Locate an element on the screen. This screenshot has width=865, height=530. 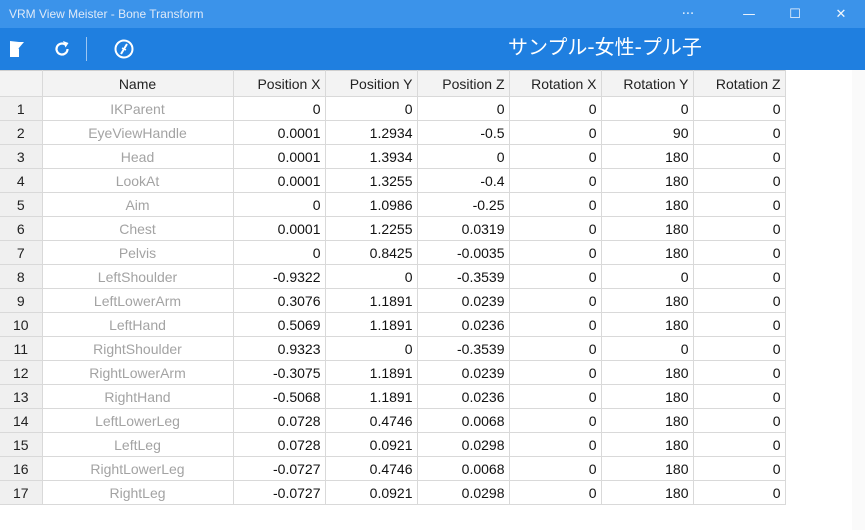
bone-name: RightLeg is located at coordinates (138, 492).